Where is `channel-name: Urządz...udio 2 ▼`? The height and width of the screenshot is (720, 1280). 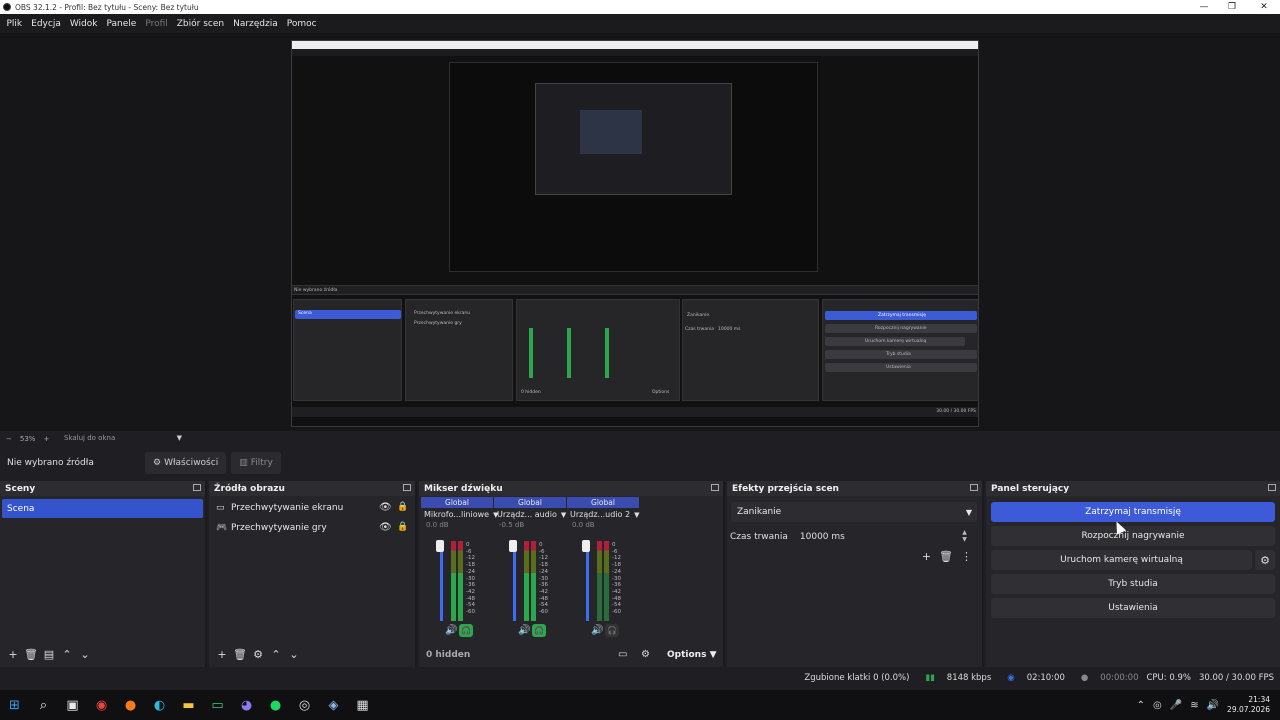
channel-name: Urządz...udio 2 ▼ is located at coordinates (603, 514).